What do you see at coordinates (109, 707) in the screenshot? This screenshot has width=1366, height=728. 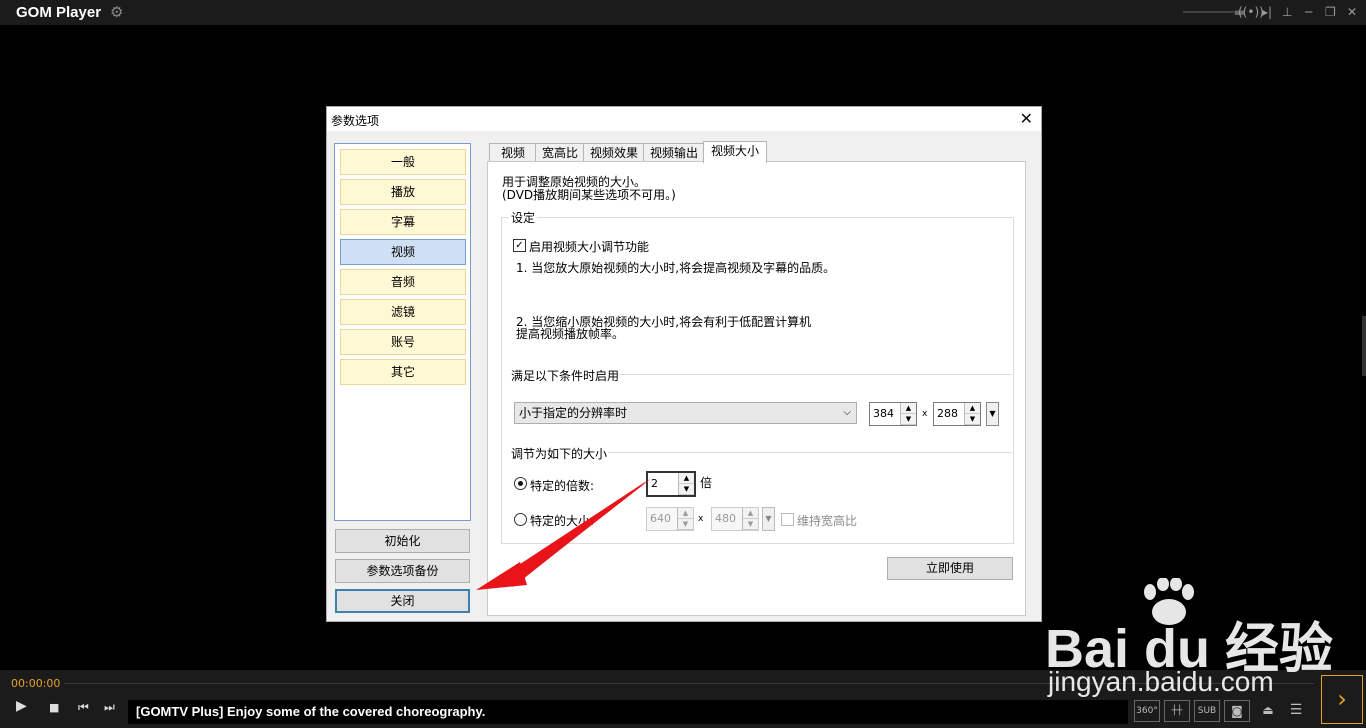 I see `next-icon: ⏭` at bounding box center [109, 707].